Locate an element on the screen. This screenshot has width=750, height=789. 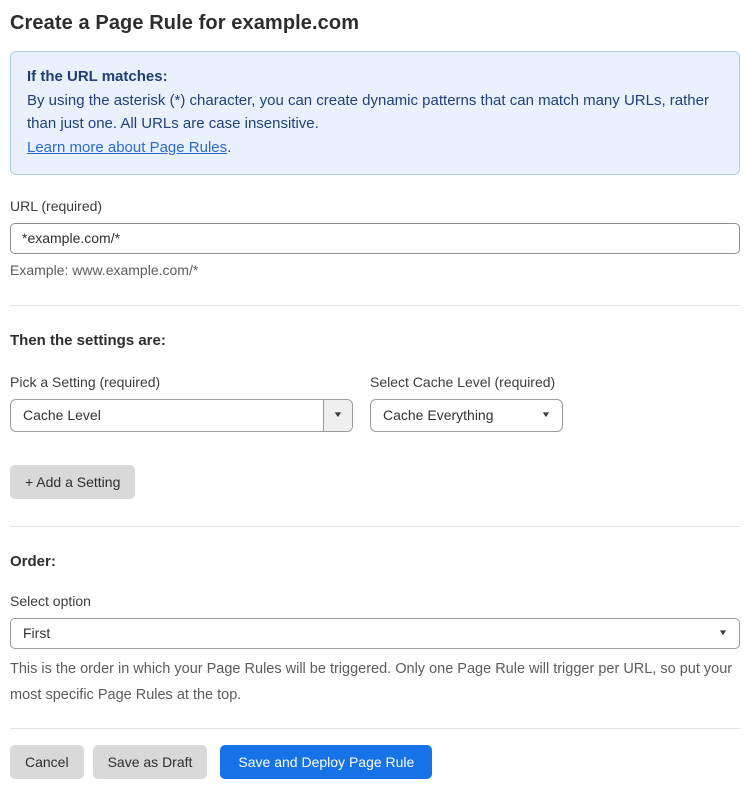
order-select-label: Select option is located at coordinates (50, 600).